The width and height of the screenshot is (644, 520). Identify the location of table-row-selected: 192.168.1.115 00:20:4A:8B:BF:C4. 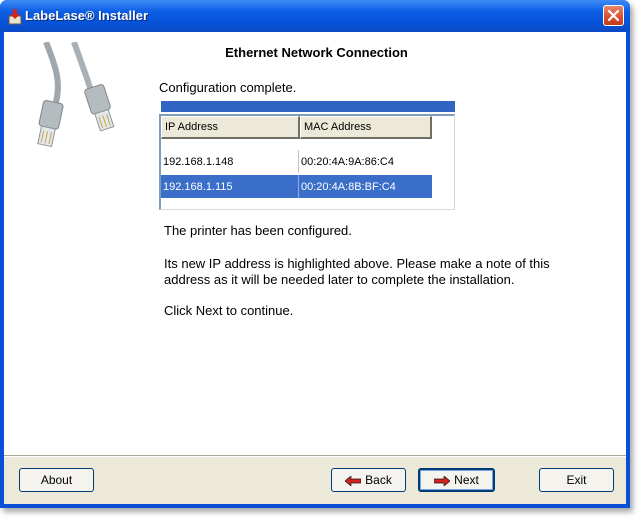
(296, 186).